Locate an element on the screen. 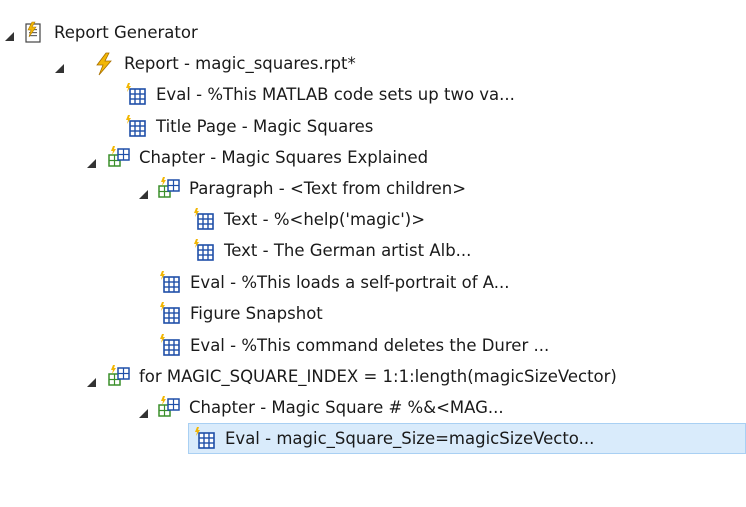  report-generator-icon is located at coordinates (34, 33).